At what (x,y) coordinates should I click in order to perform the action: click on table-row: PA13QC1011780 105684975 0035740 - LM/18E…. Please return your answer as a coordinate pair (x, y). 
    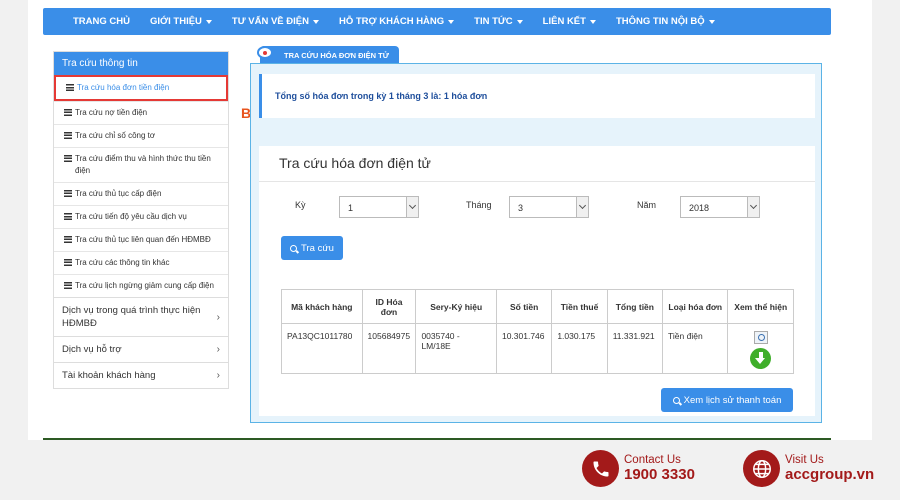
    Looking at the image, I should click on (537, 348).